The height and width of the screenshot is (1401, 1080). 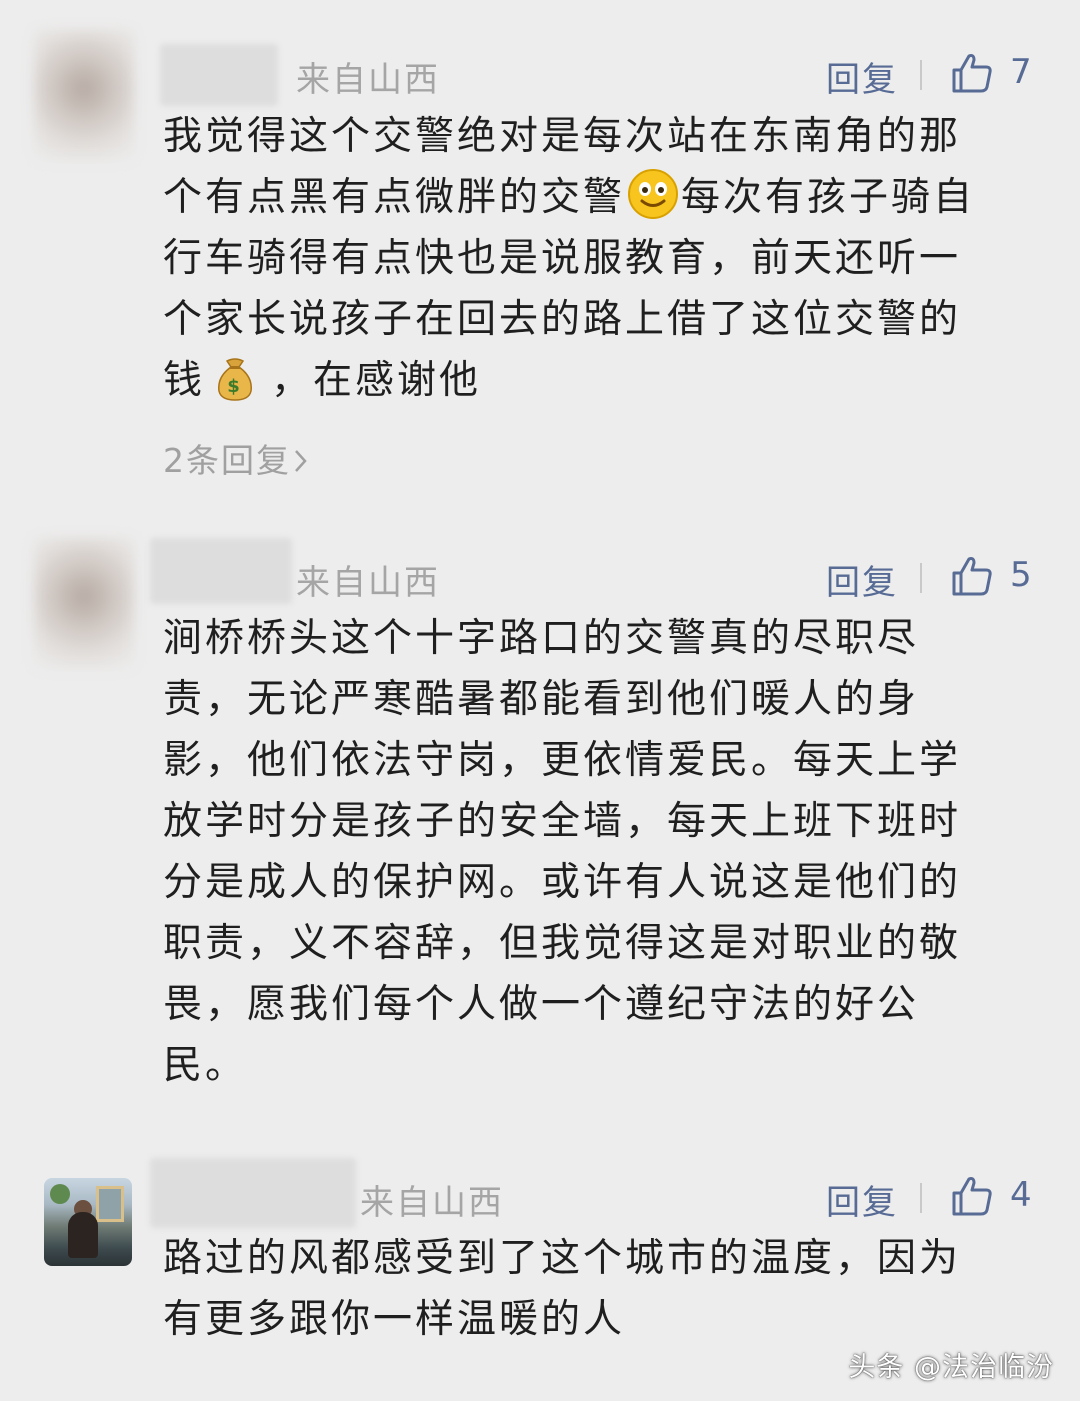 I want to click on comment-line: 畏，愿我们每个人做一个遵纪守法的好公, so click(x=541, y=1004).